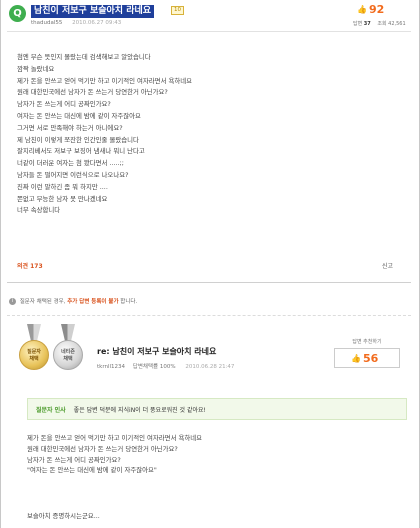 This screenshot has height=528, width=420. What do you see at coordinates (79, 115) in the screenshot?
I see `question-body-line: 여자는 돈 안쓰는 대신에 밤에 같이 자주잖아요` at bounding box center [79, 115].